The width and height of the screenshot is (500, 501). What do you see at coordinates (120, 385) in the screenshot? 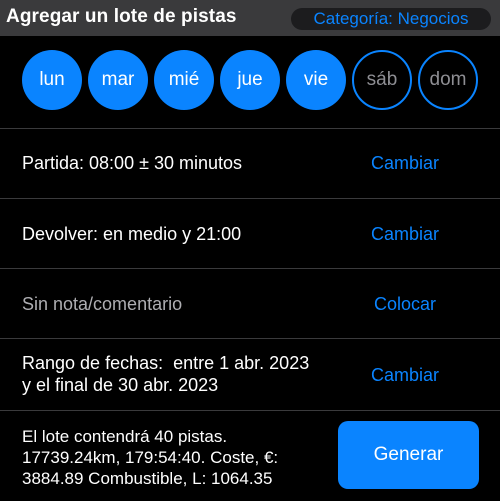
I see `date-range-end: y el final de 30 abr. 2023` at bounding box center [120, 385].